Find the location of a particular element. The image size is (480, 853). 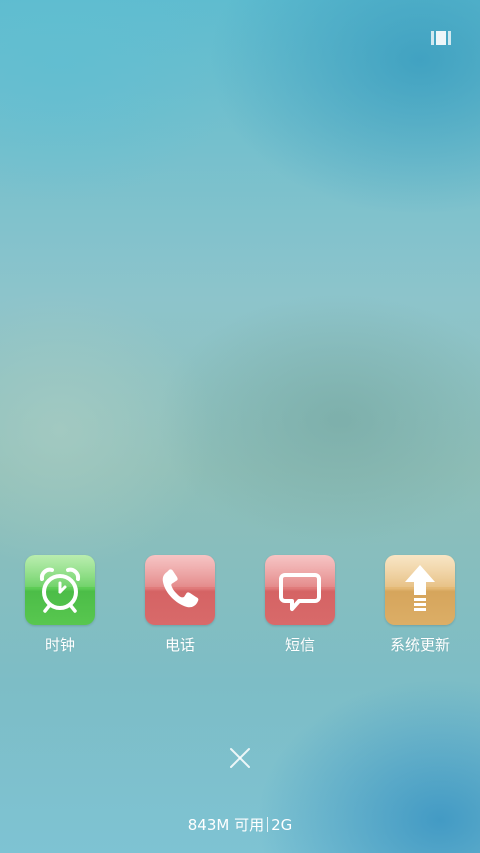

message-icon is located at coordinates (300, 592).